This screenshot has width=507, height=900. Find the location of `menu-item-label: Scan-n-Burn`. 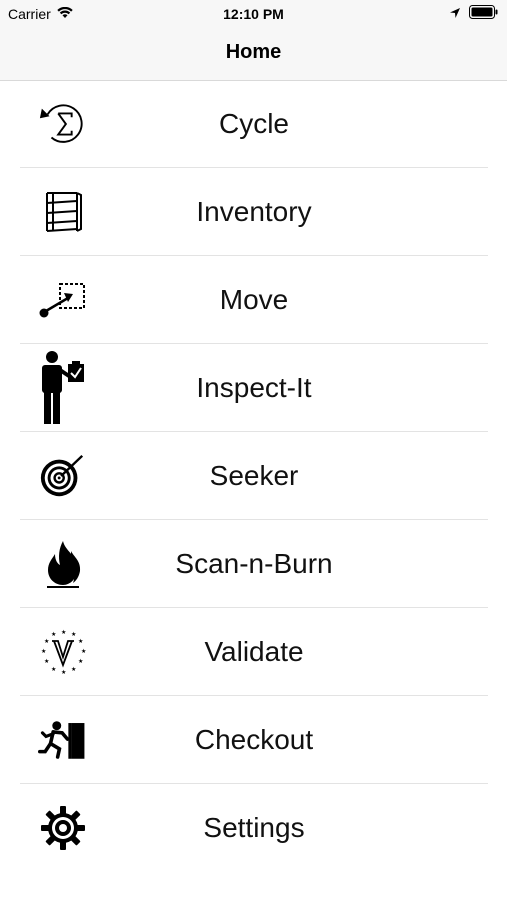

menu-item-label: Scan-n-Burn is located at coordinates (254, 563).